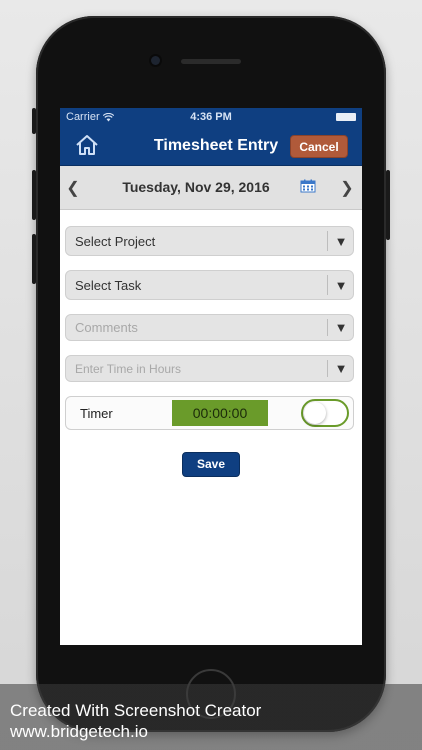  I want to click on comments-field: Comments ▼, so click(209, 327).